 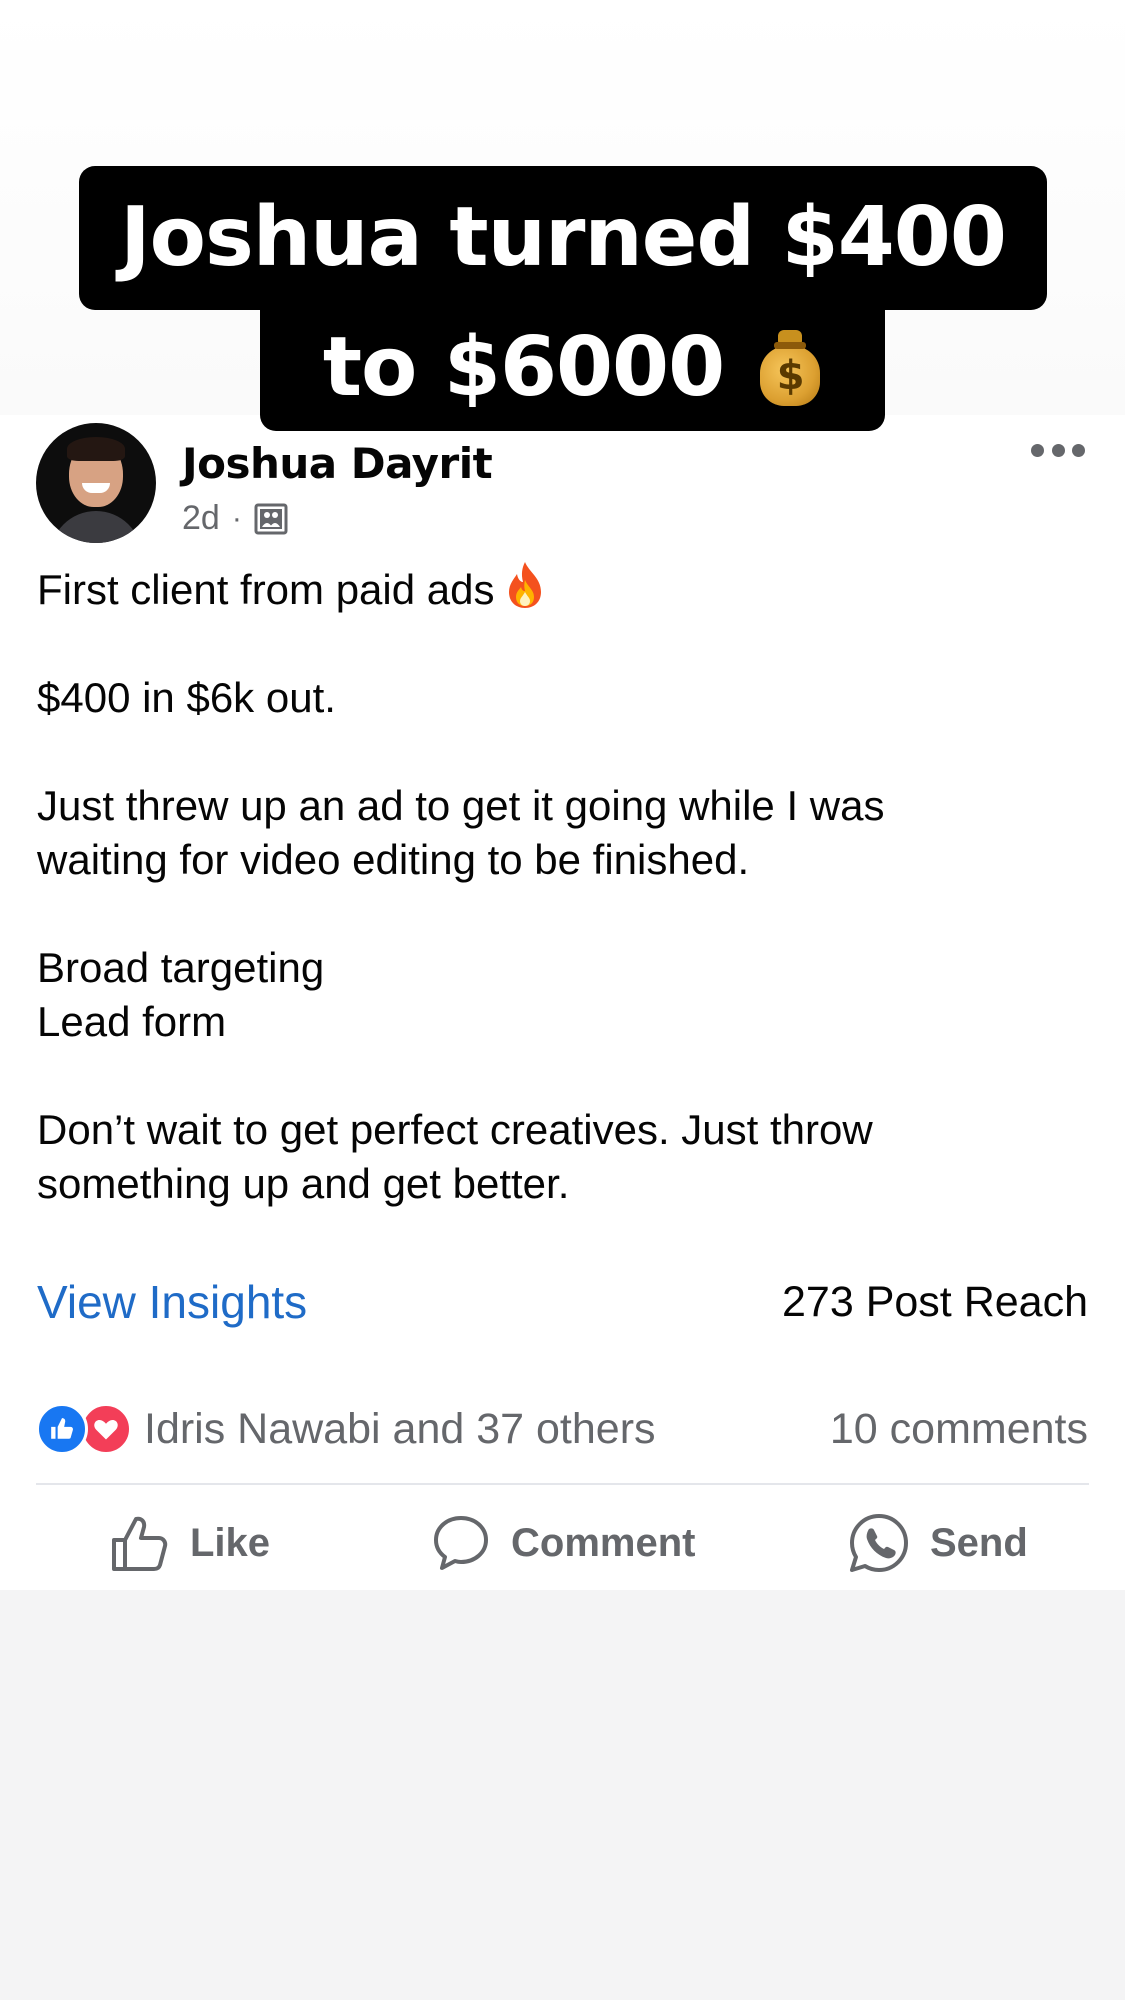 I want to click on post-time: 2d, so click(x=201, y=518).